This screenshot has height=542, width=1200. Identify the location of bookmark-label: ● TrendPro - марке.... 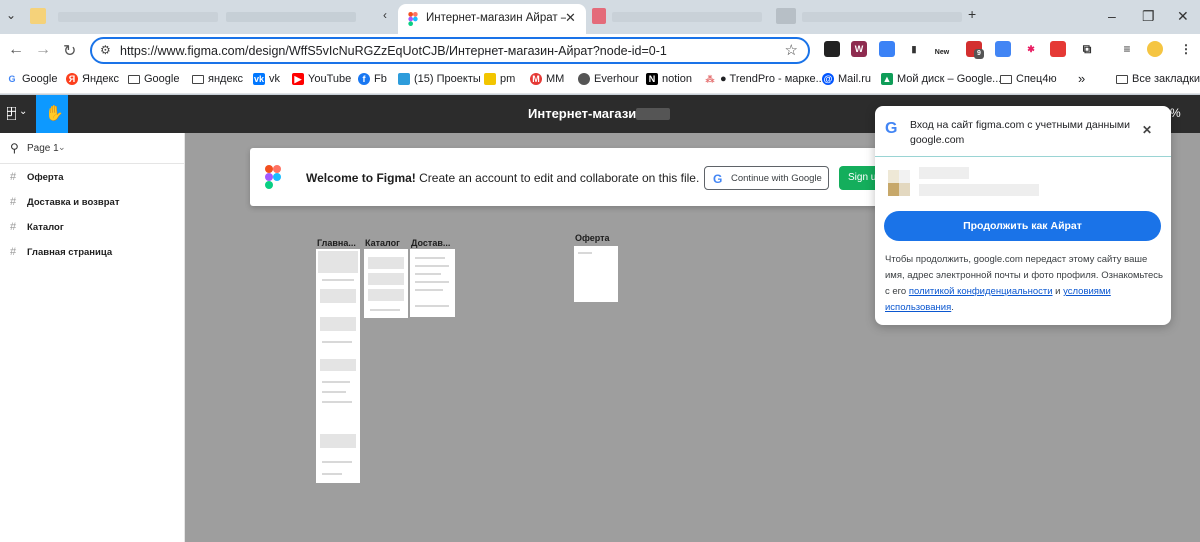
(772, 79).